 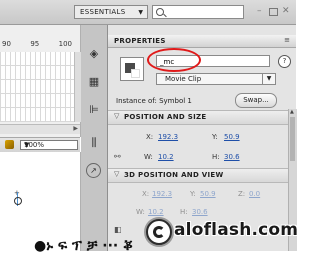 I want to click on w-label: W:, so click(x=148, y=157).